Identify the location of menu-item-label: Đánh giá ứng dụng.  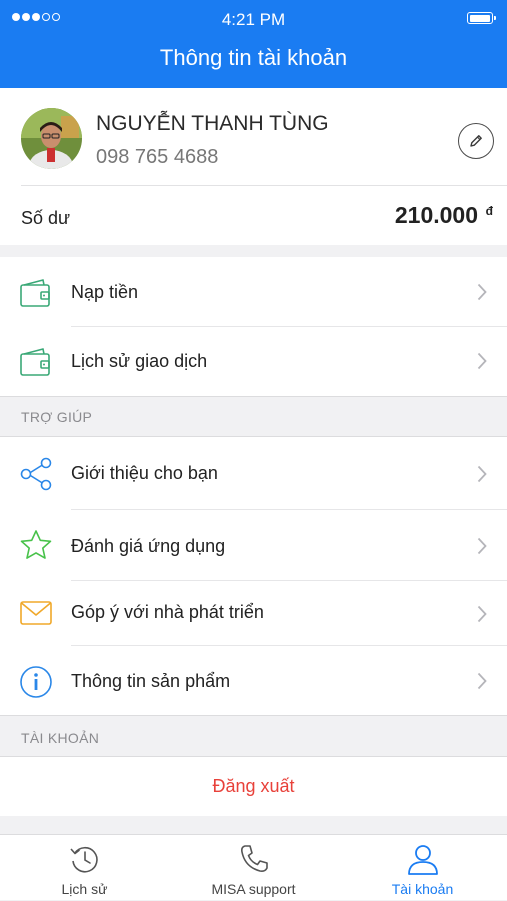
(148, 546).